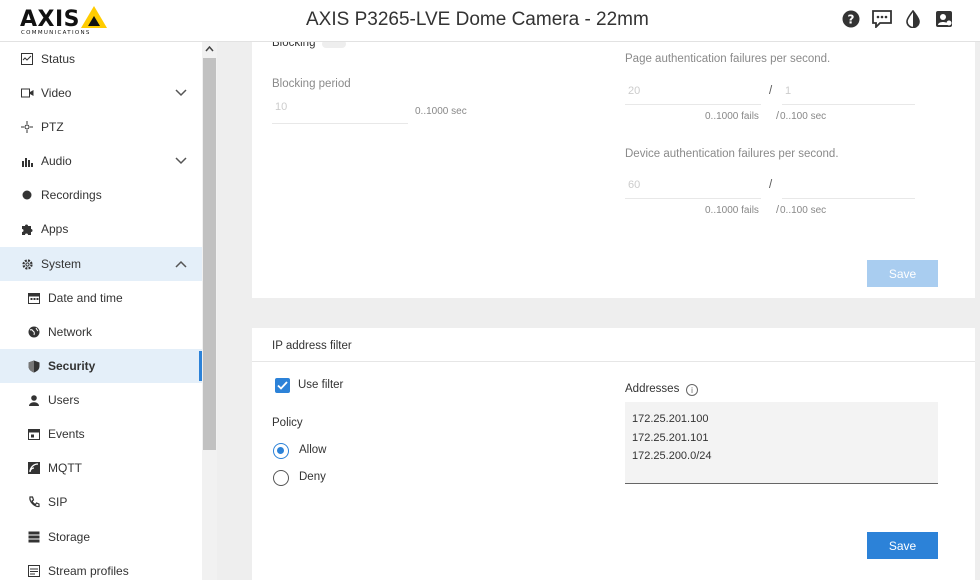  Describe the element at coordinates (58, 502) in the screenshot. I see `sidebar-item-label: SIP` at that location.